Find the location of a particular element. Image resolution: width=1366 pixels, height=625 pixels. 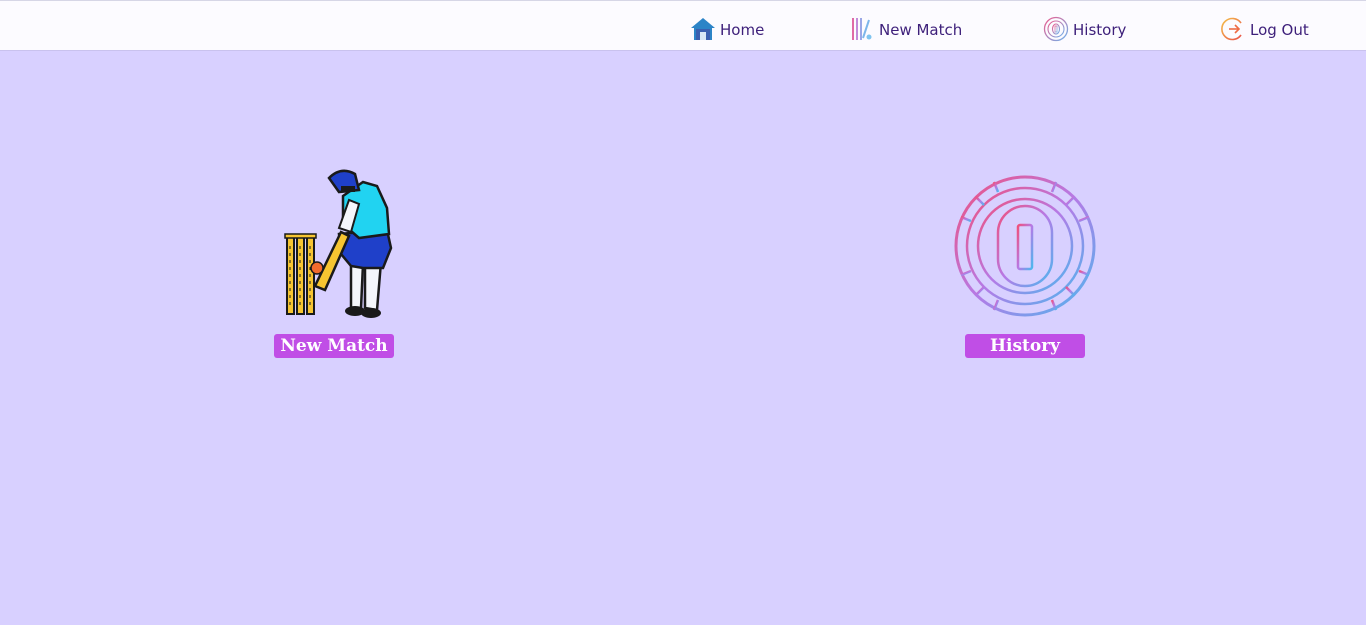

nav-logout-link: Log Out is located at coordinates (1264, 26).